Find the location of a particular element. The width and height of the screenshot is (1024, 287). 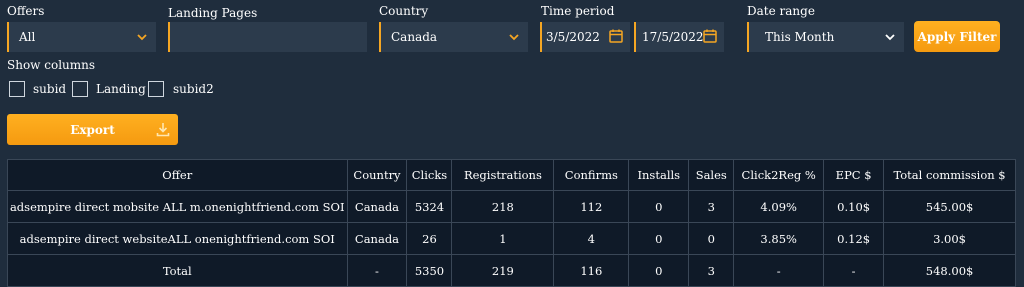

col-offer: Offer is located at coordinates (177, 175).